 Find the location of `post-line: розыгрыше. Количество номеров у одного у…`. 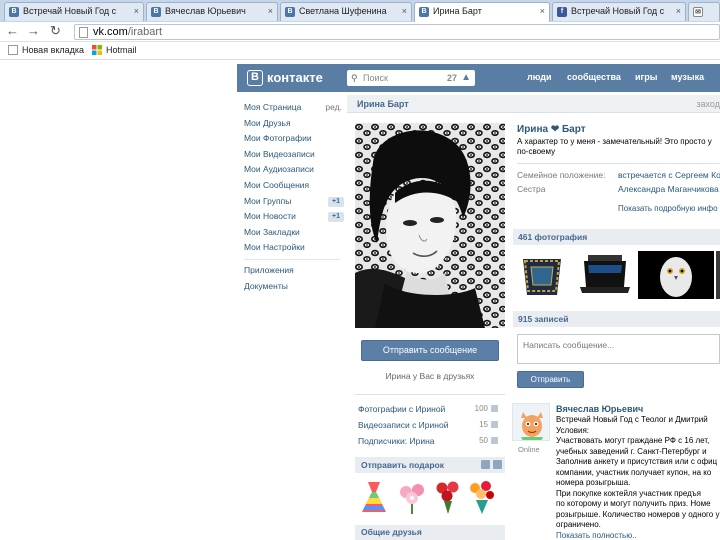

post-line: розыгрыше. Количество номеров у одного у… is located at coordinates (638, 514).